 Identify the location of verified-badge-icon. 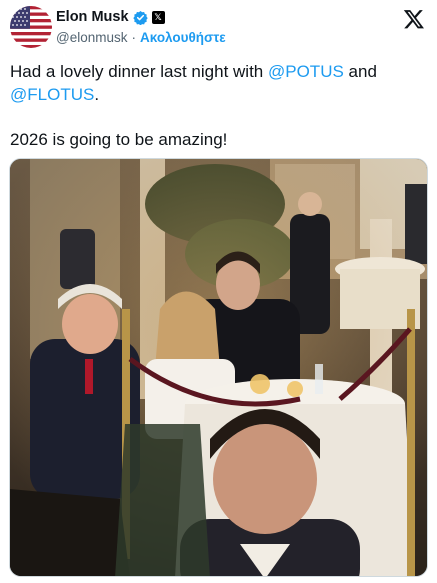
(140, 17).